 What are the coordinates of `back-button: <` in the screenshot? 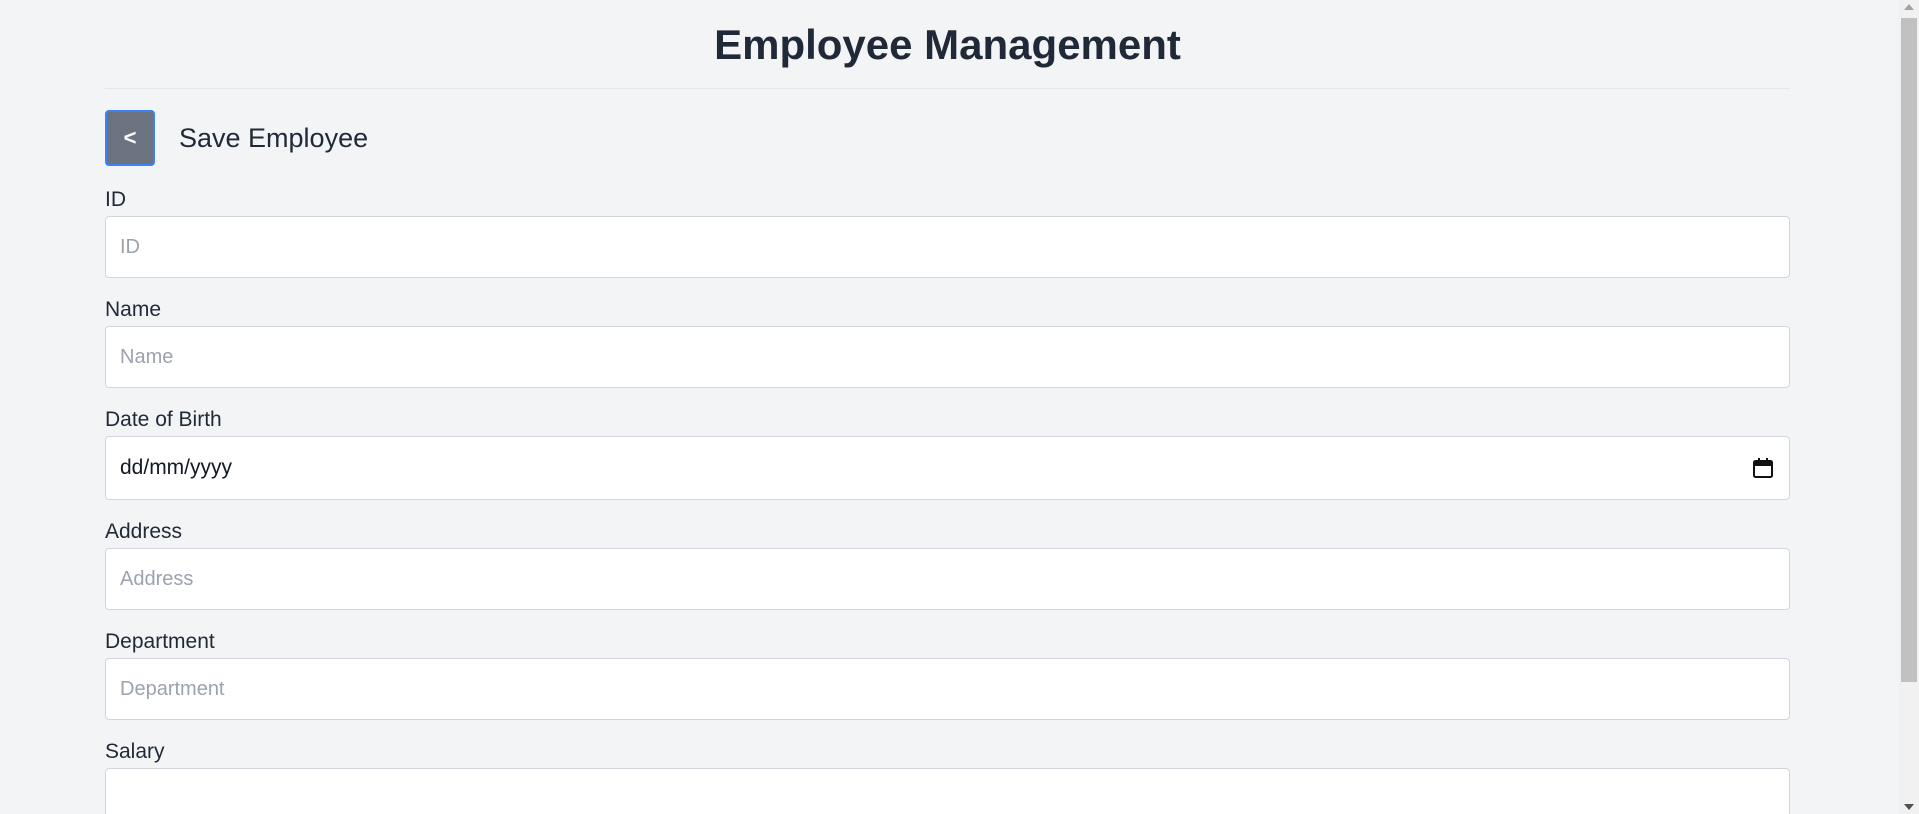 It's located at (130, 138).